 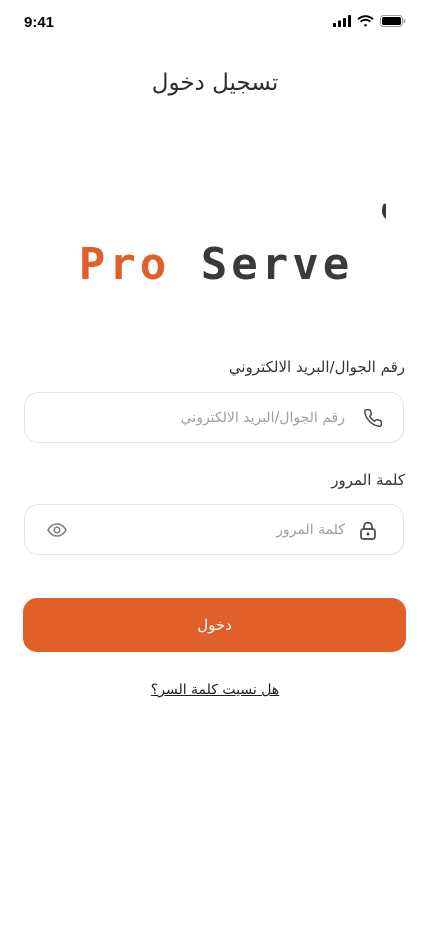 I want to click on phone-icon, so click(x=373, y=417).